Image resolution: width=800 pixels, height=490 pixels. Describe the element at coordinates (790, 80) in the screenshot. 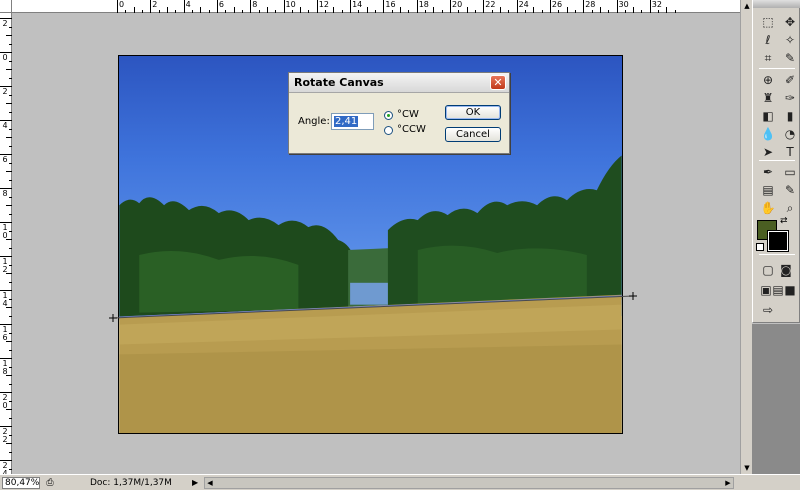

I see `brush-icon: ✐` at that location.